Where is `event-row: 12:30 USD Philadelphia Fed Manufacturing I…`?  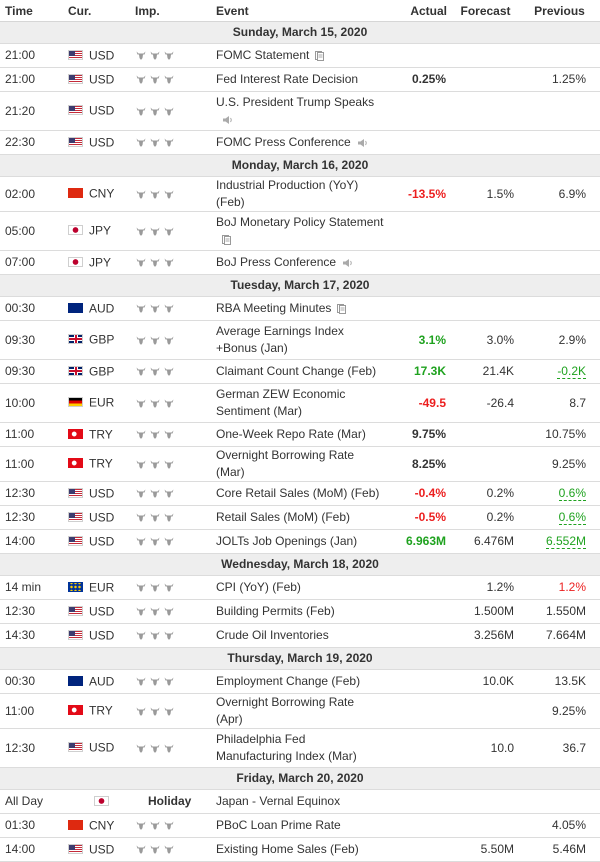 event-row: 12:30 USD Philadelphia Fed Manufacturing I… is located at coordinates (300, 748).